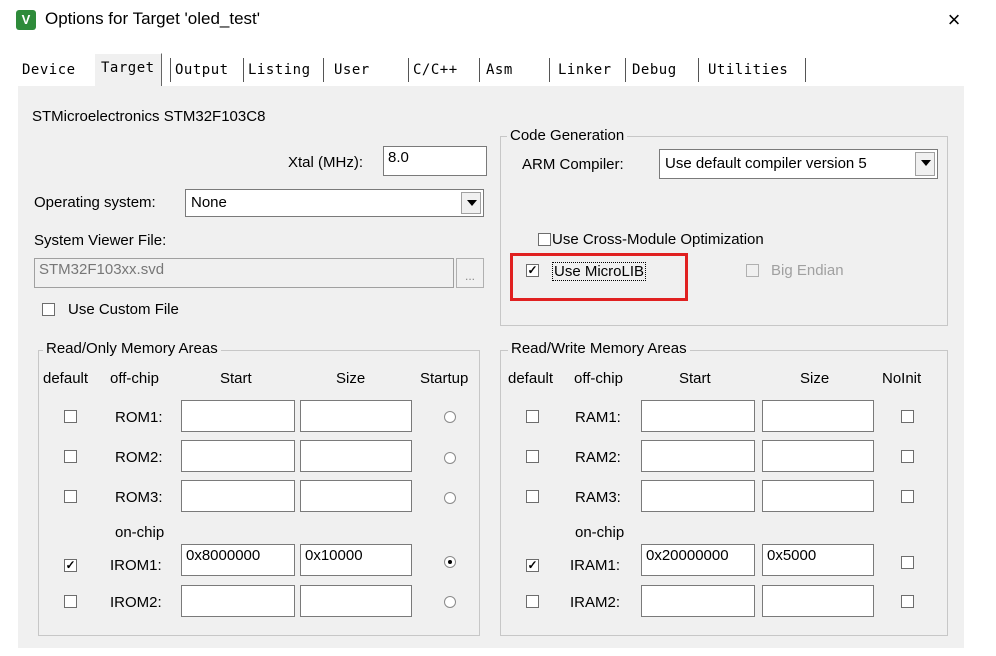 The image size is (996, 656). I want to click on ro-header-start: Start, so click(236, 378).